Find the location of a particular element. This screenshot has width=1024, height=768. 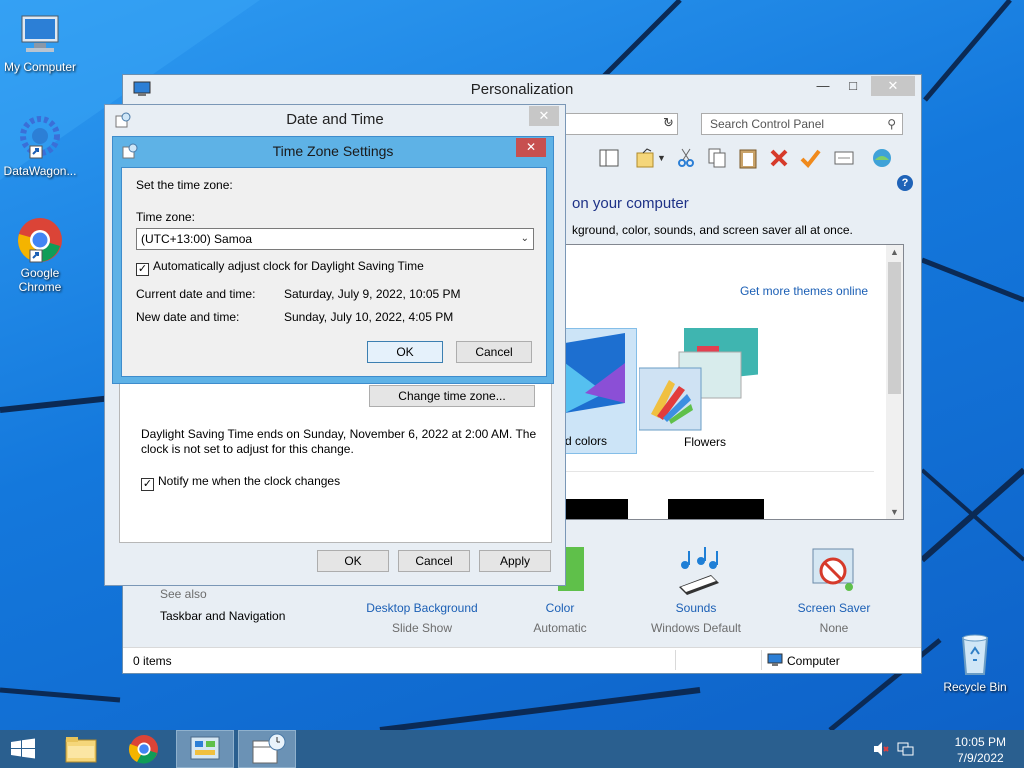

layout-icon is located at coordinates (609, 158).